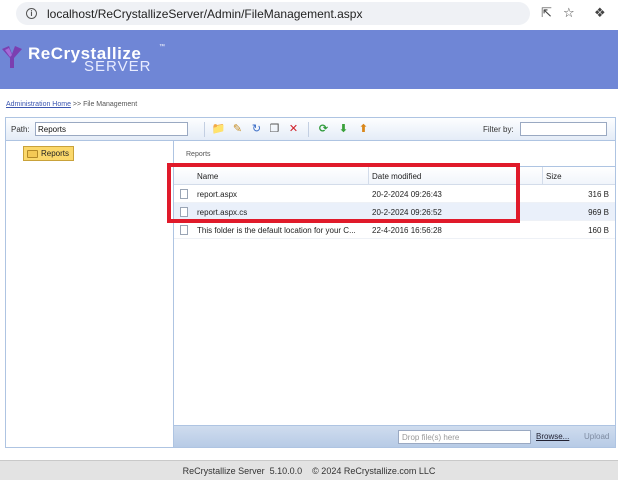 The width and height of the screenshot is (618, 480). I want to click on highlight-box, so click(343, 193).